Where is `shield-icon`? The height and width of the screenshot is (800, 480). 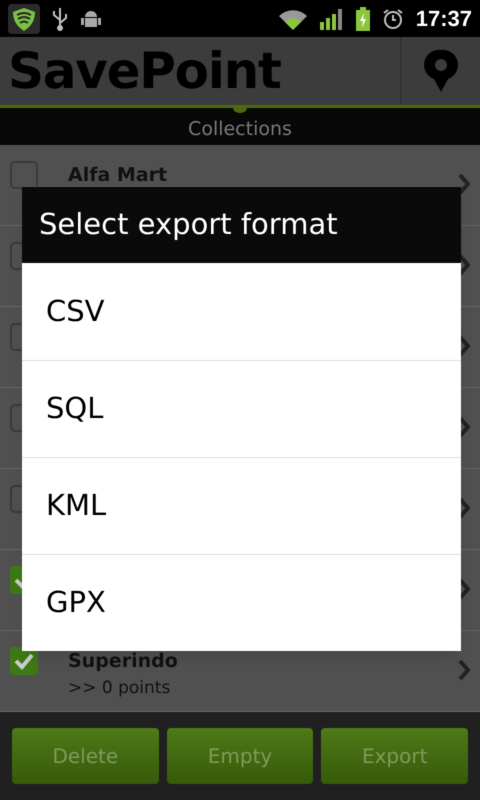 shield-icon is located at coordinates (24, 19).